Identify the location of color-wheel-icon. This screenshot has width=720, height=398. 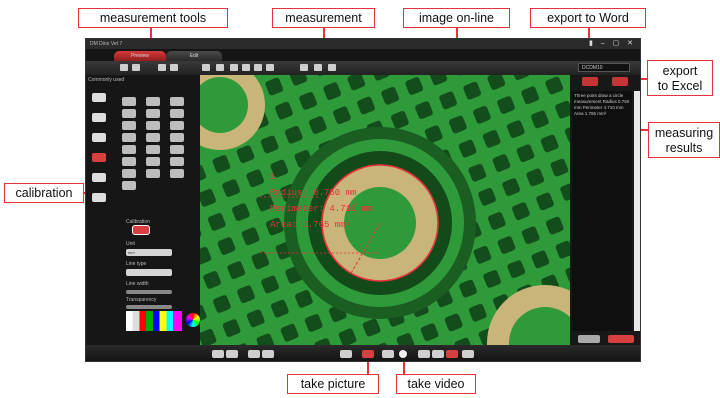
(193, 320).